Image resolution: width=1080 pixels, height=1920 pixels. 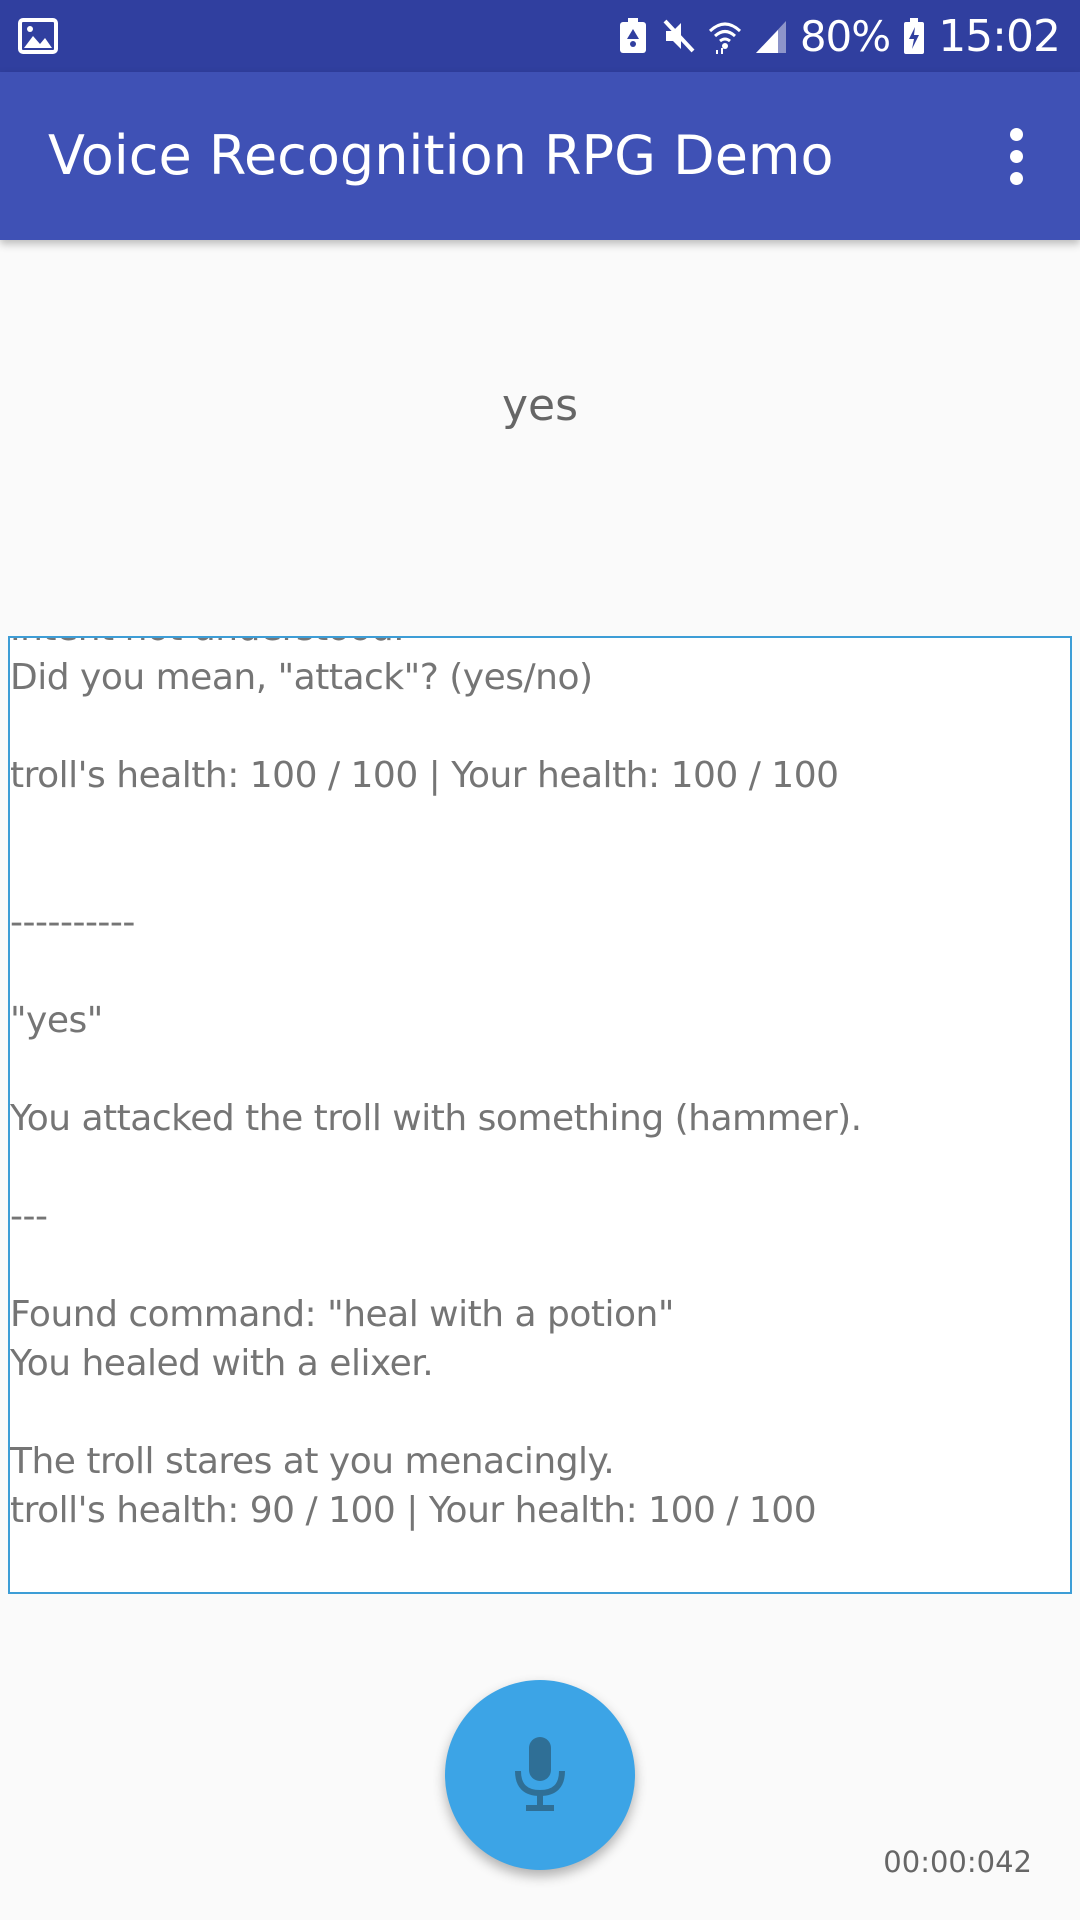 I want to click on mute-icon, so click(x=679, y=36).